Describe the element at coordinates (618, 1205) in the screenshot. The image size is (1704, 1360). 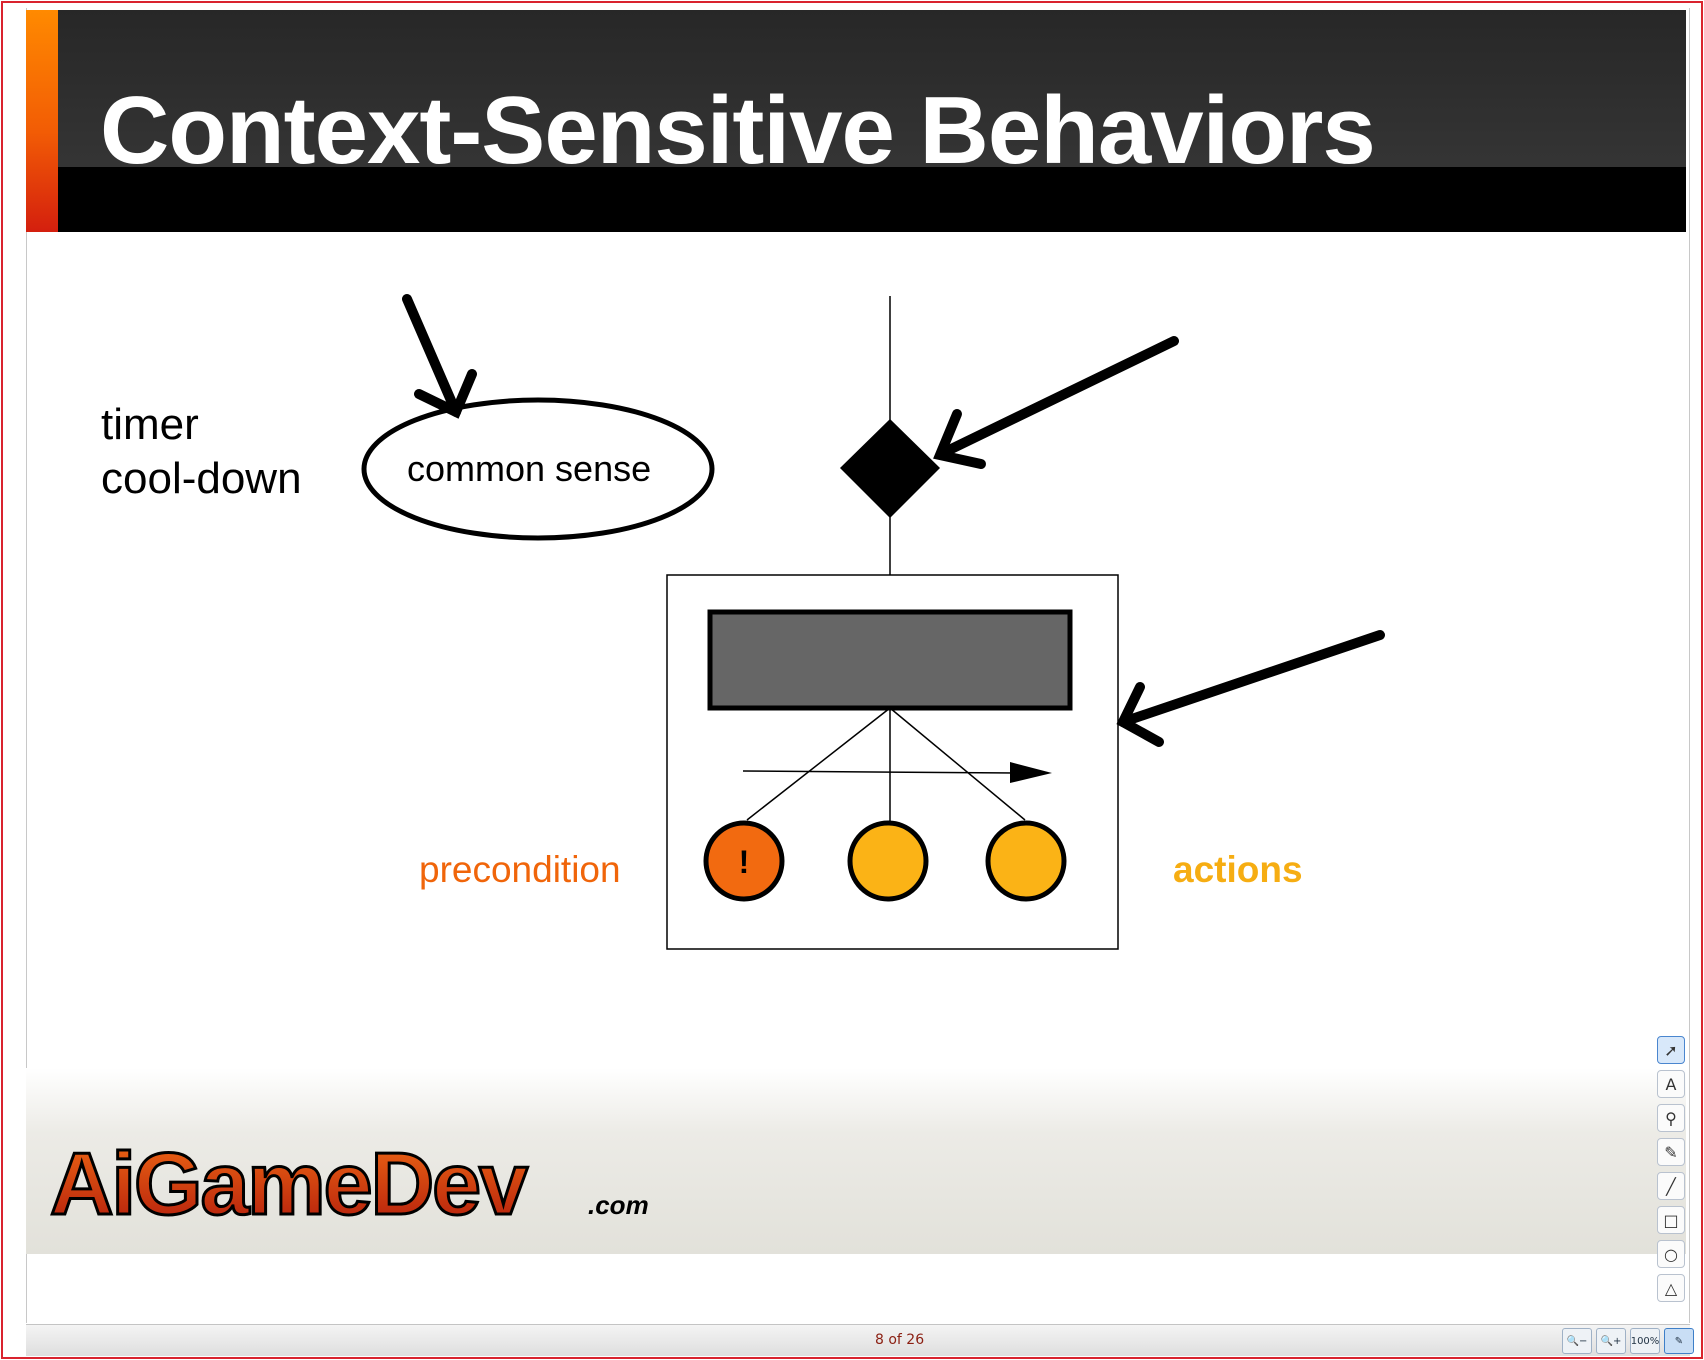
I see `logo-suffix: .com` at that location.